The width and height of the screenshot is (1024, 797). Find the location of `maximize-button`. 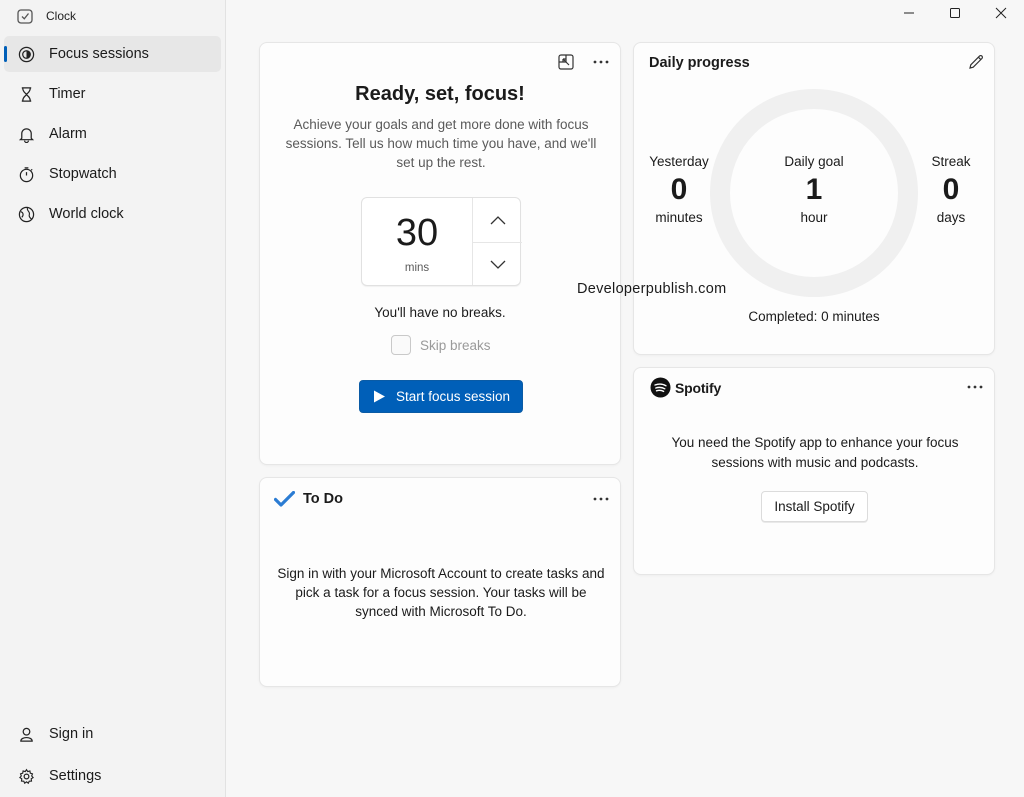

maximize-button is located at coordinates (955, 13).